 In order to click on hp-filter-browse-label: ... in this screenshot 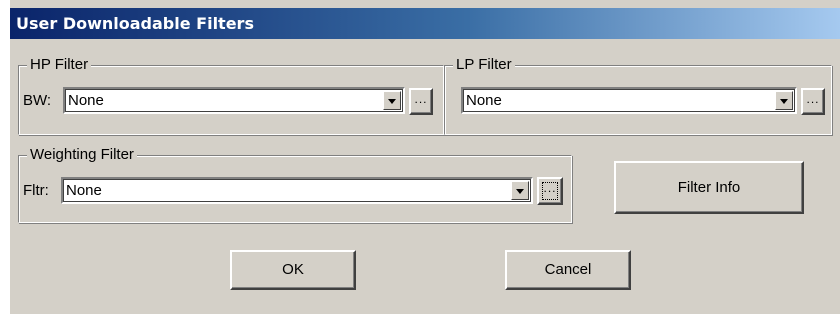, I will do `click(421, 99)`.